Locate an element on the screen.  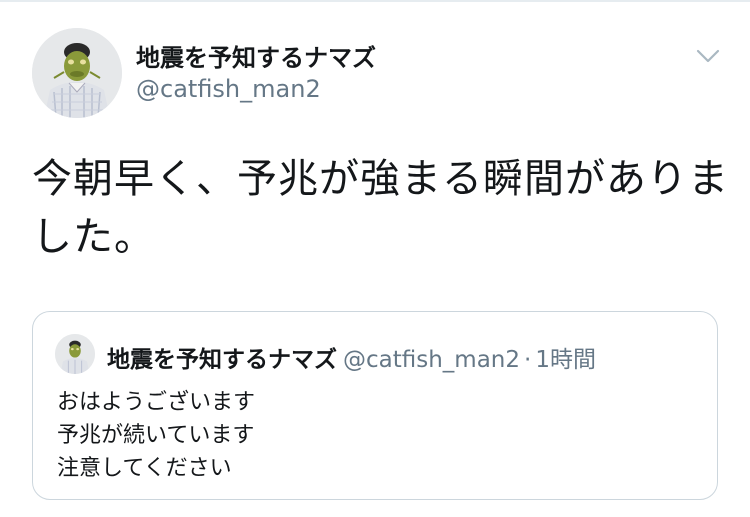
author-handle: @catfish_man2 is located at coordinates (228, 89).